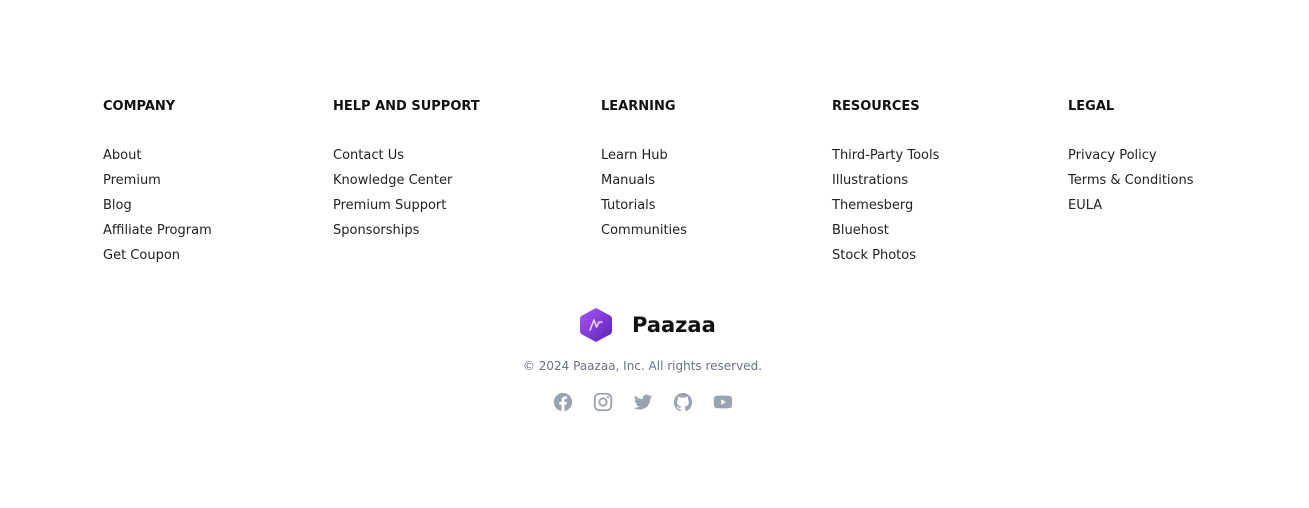 This screenshot has width=1309, height=508. Describe the element at coordinates (157, 234) in the screenshot. I see `footer-link-affiliate-program: Affiliate Program` at that location.